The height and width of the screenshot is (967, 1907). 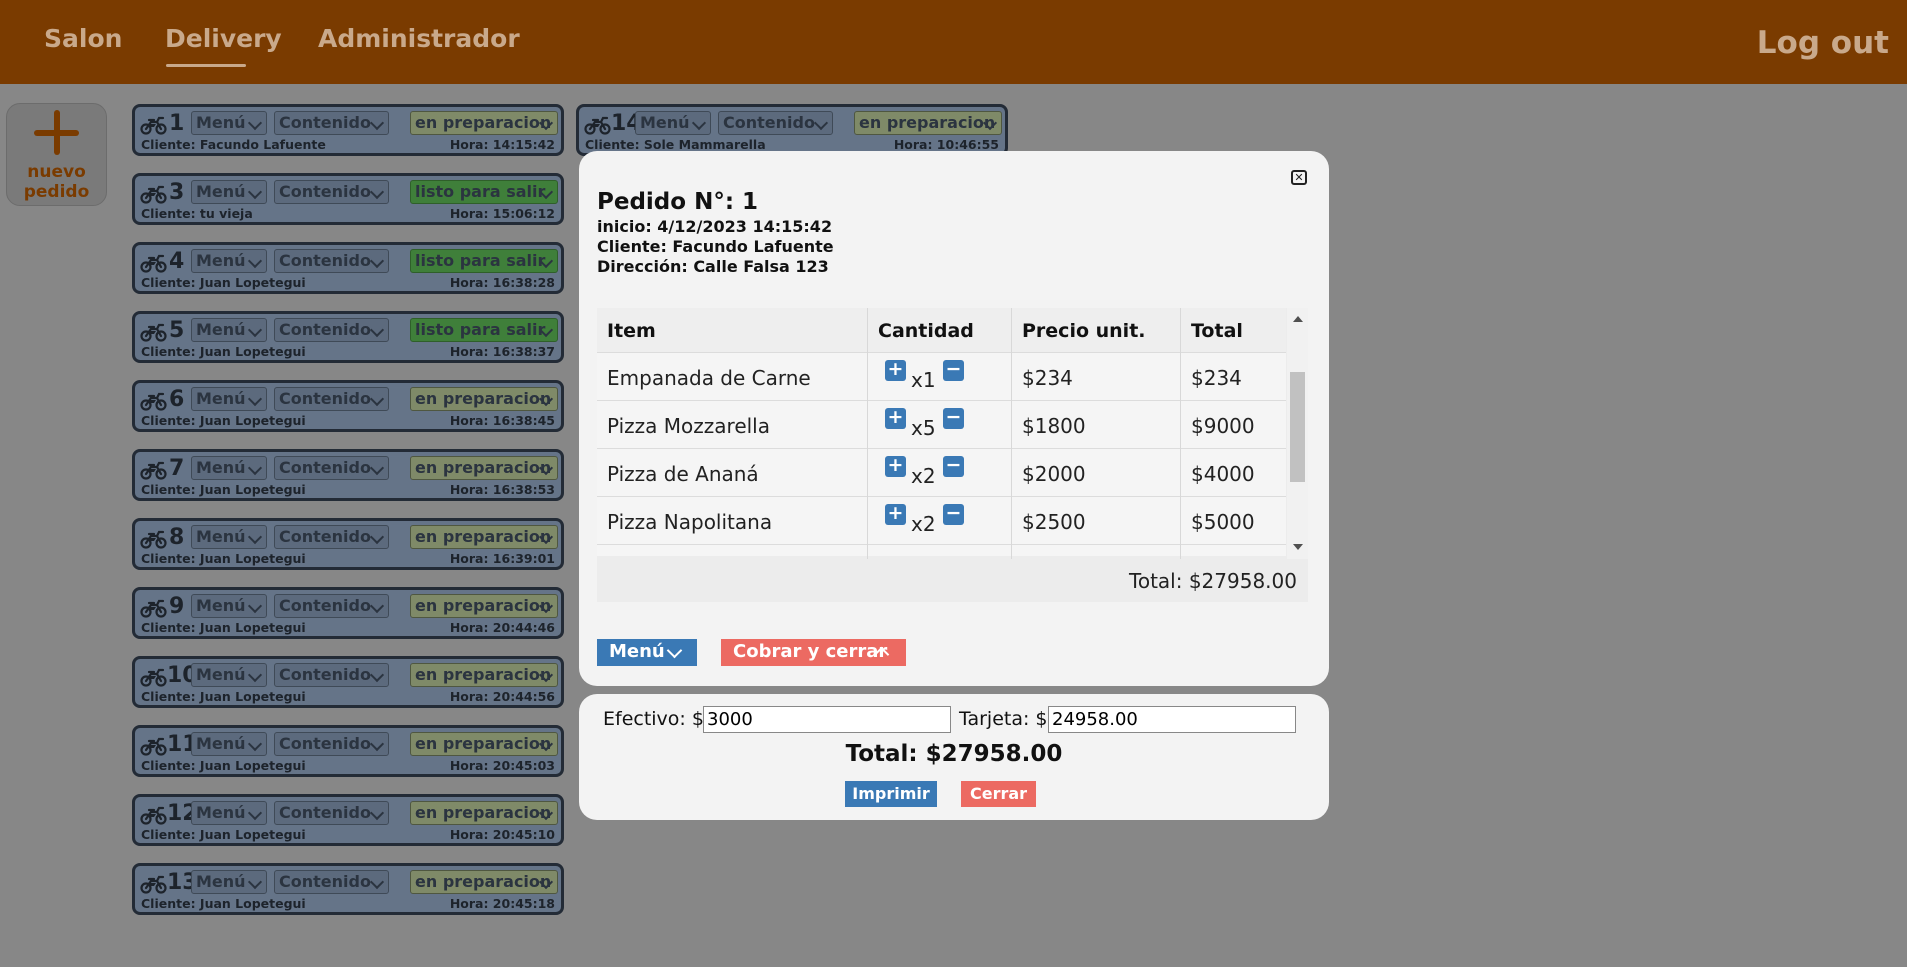 I want to click on table-scrollbar, so click(x=1297, y=433).